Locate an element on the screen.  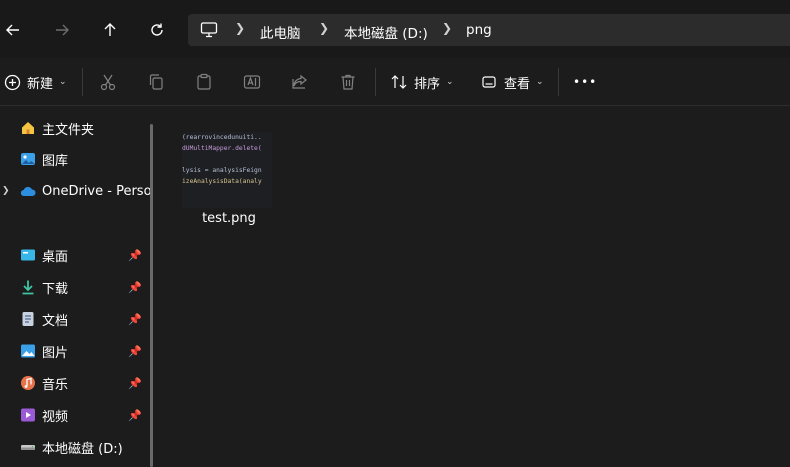
file-name: test.png is located at coordinates (229, 218).